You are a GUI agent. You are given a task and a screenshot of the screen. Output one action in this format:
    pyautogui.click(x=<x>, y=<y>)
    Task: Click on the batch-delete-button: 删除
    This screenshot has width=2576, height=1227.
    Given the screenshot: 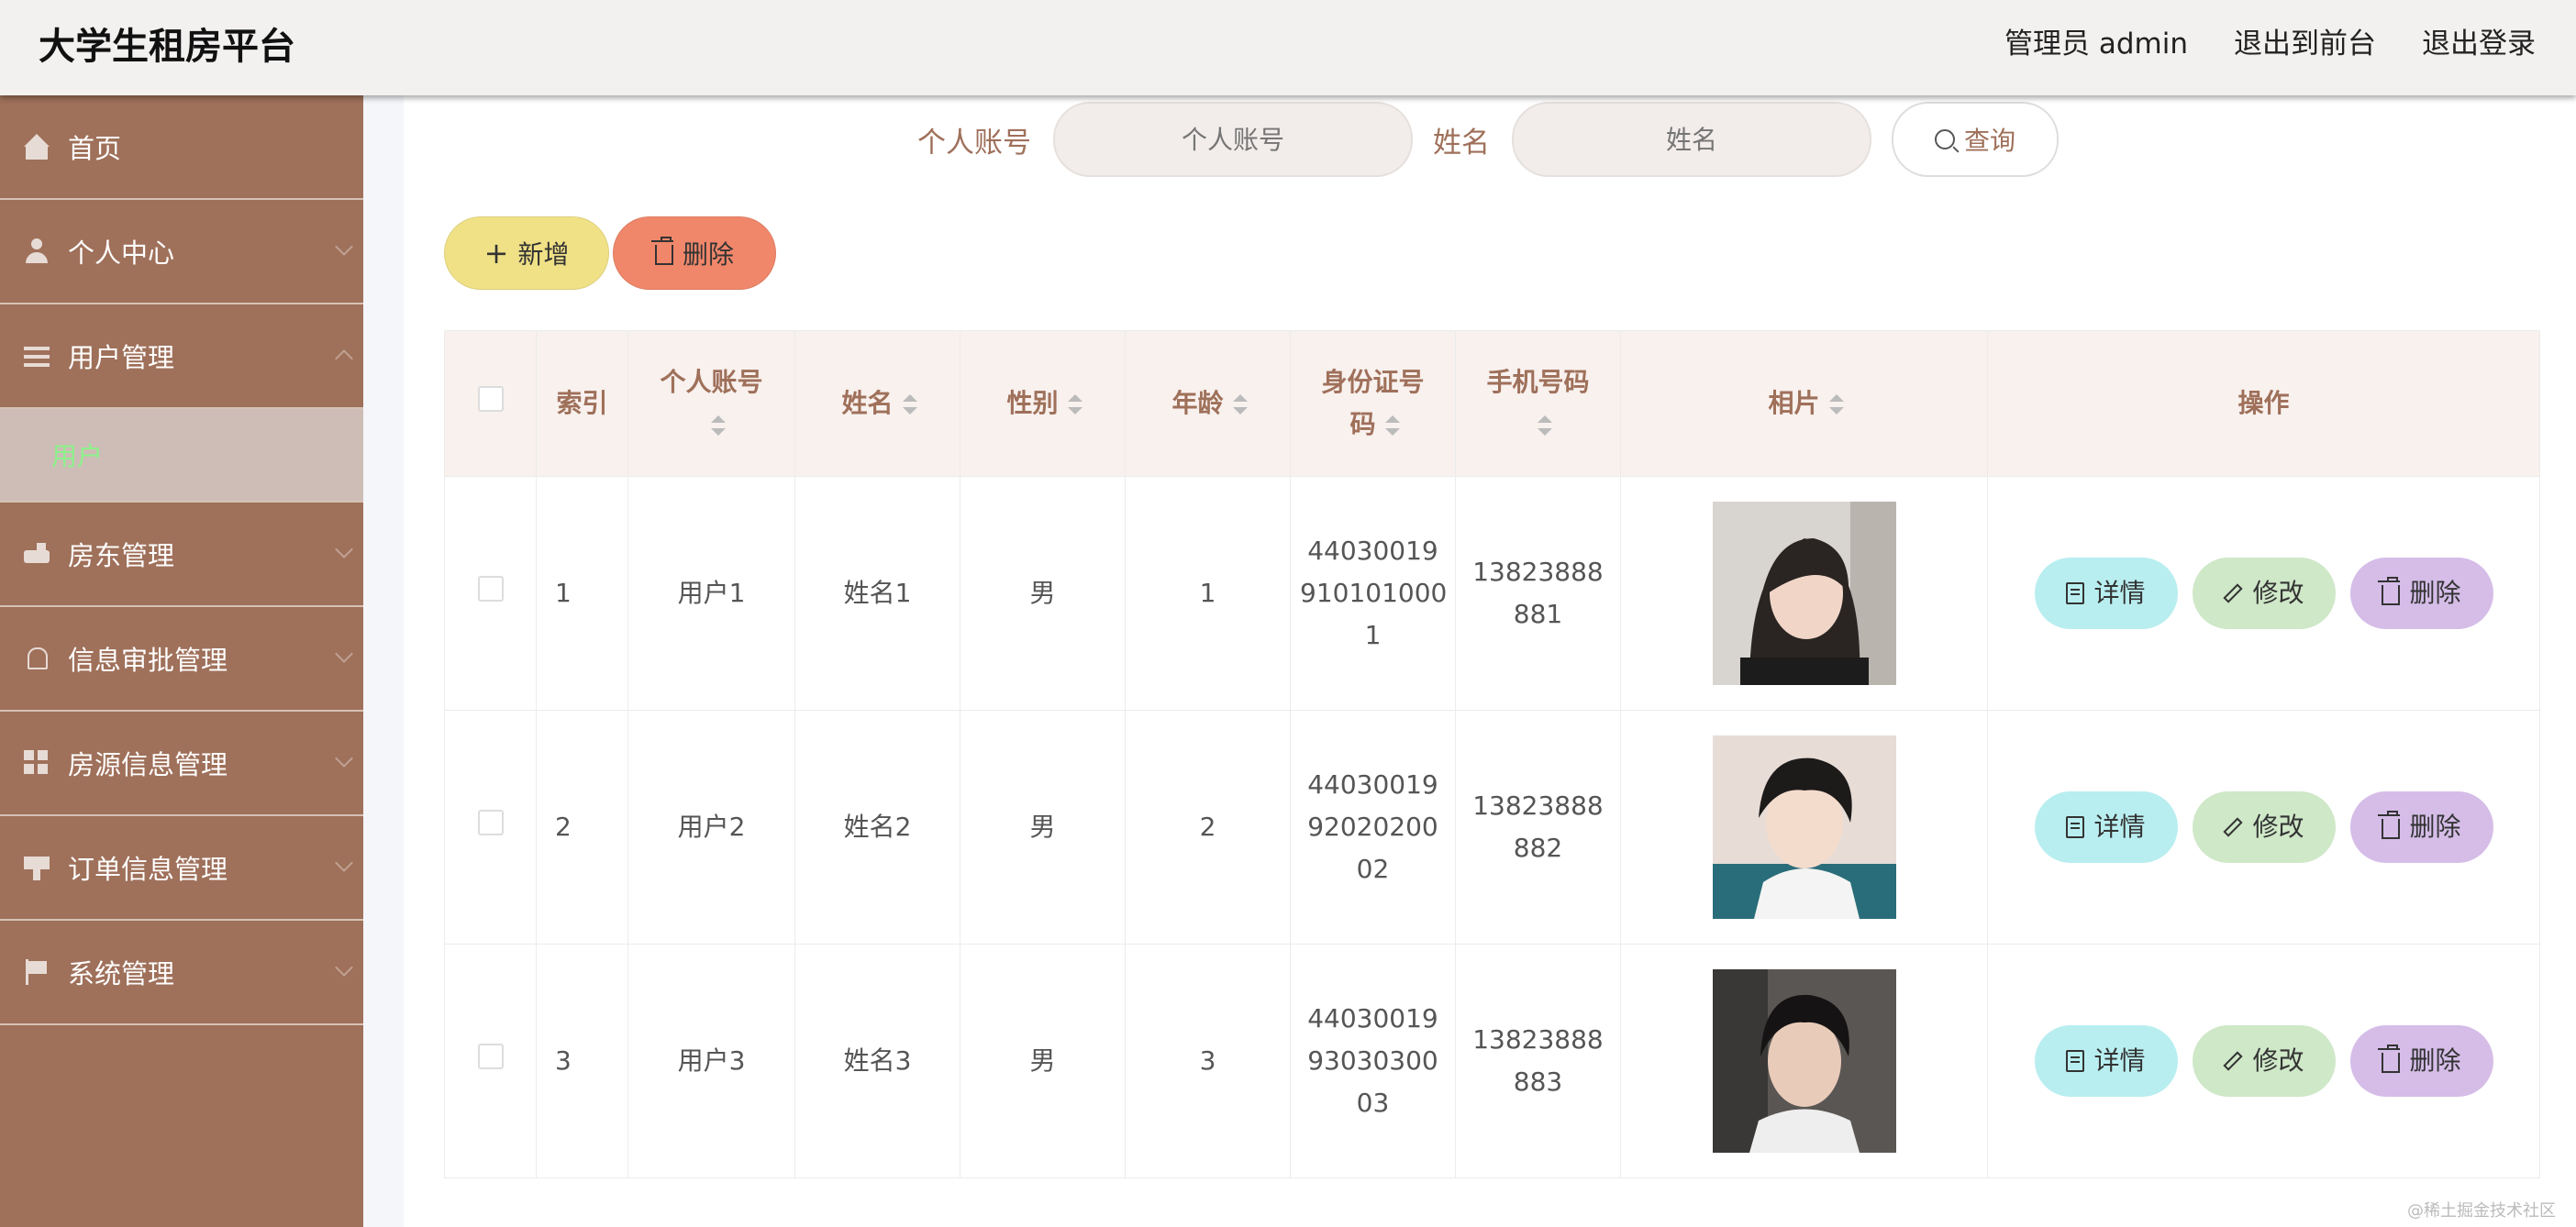 What is the action you would take?
    pyautogui.click(x=694, y=253)
    